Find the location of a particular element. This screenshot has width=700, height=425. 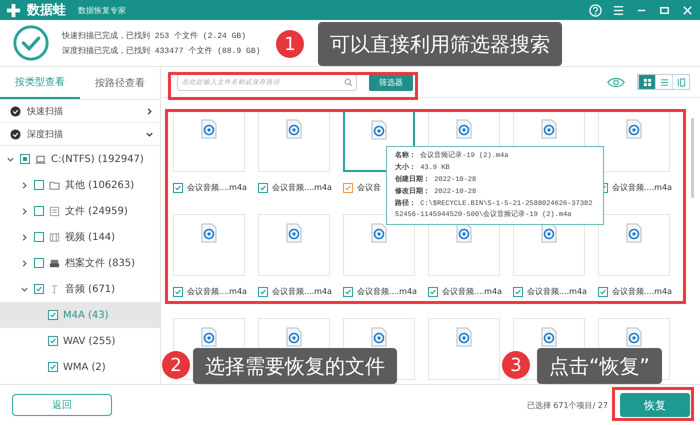

step-number: 1 is located at coordinates (290, 44).